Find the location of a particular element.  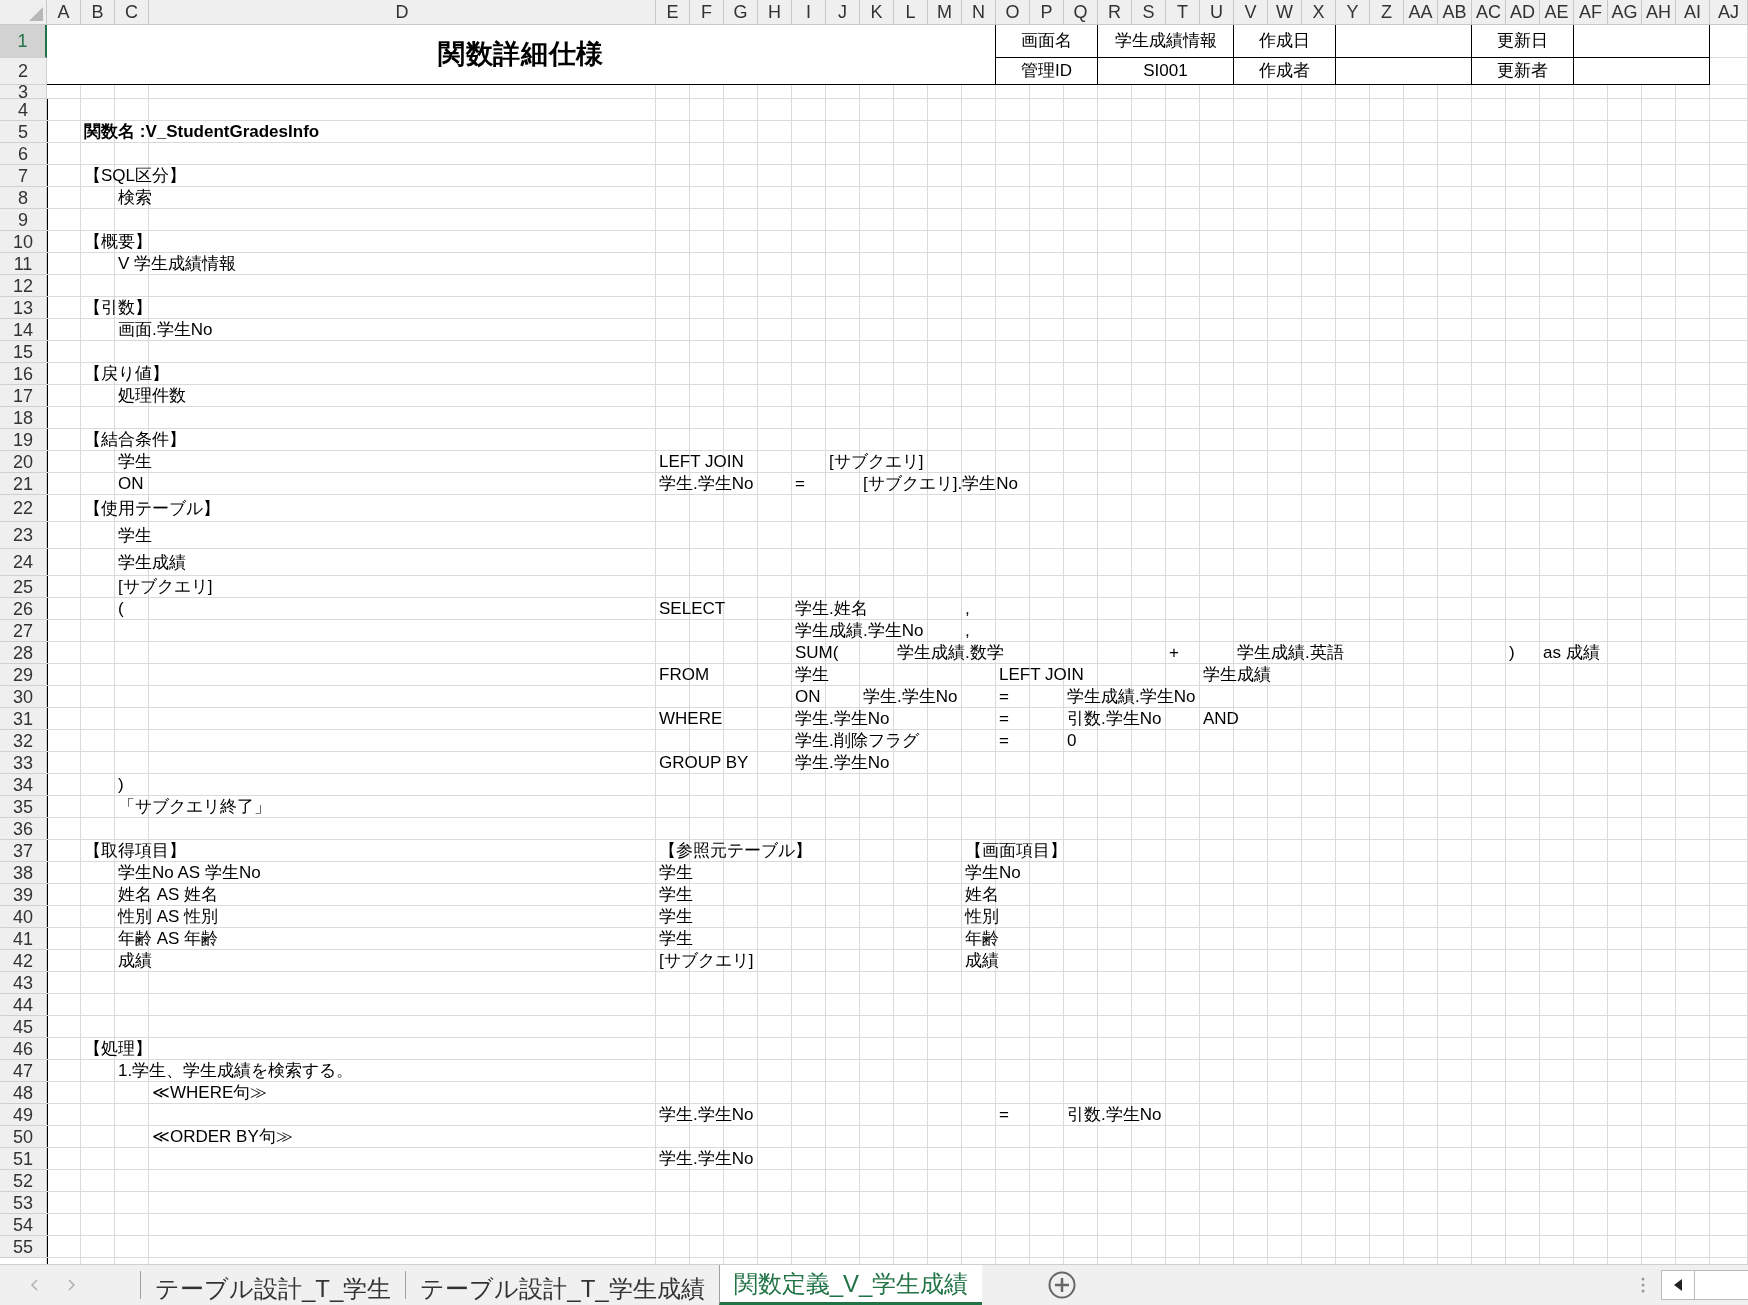

column-header: I is located at coordinates (809, 12).